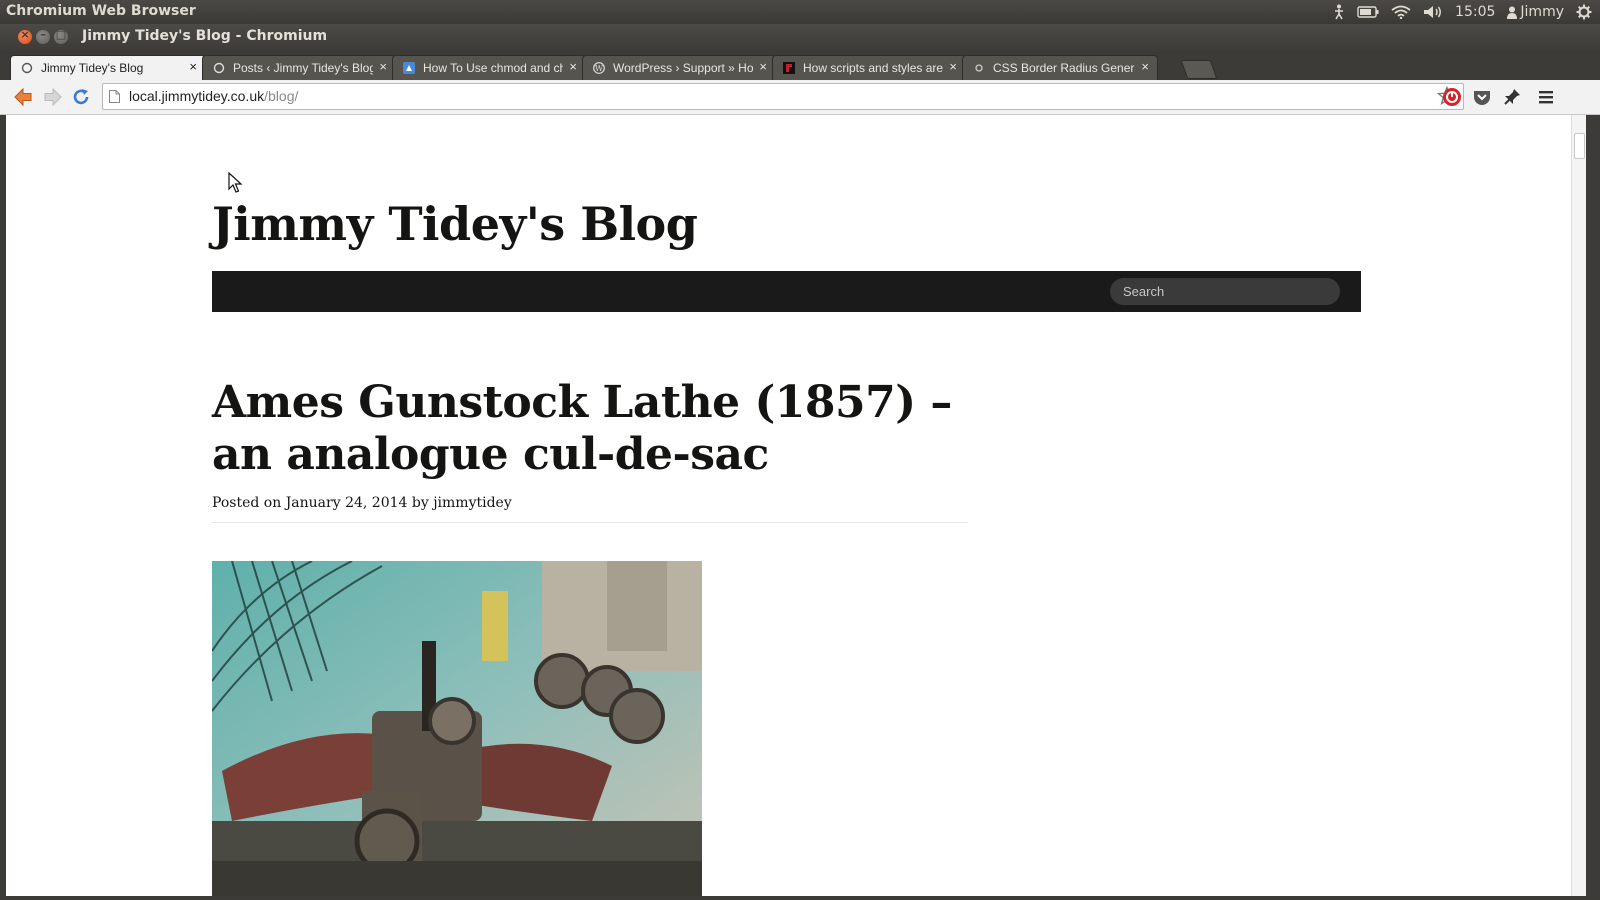 This screenshot has height=900, width=1600. What do you see at coordinates (247, 503) in the screenshot?
I see `meta-prefix: Posted on` at bounding box center [247, 503].